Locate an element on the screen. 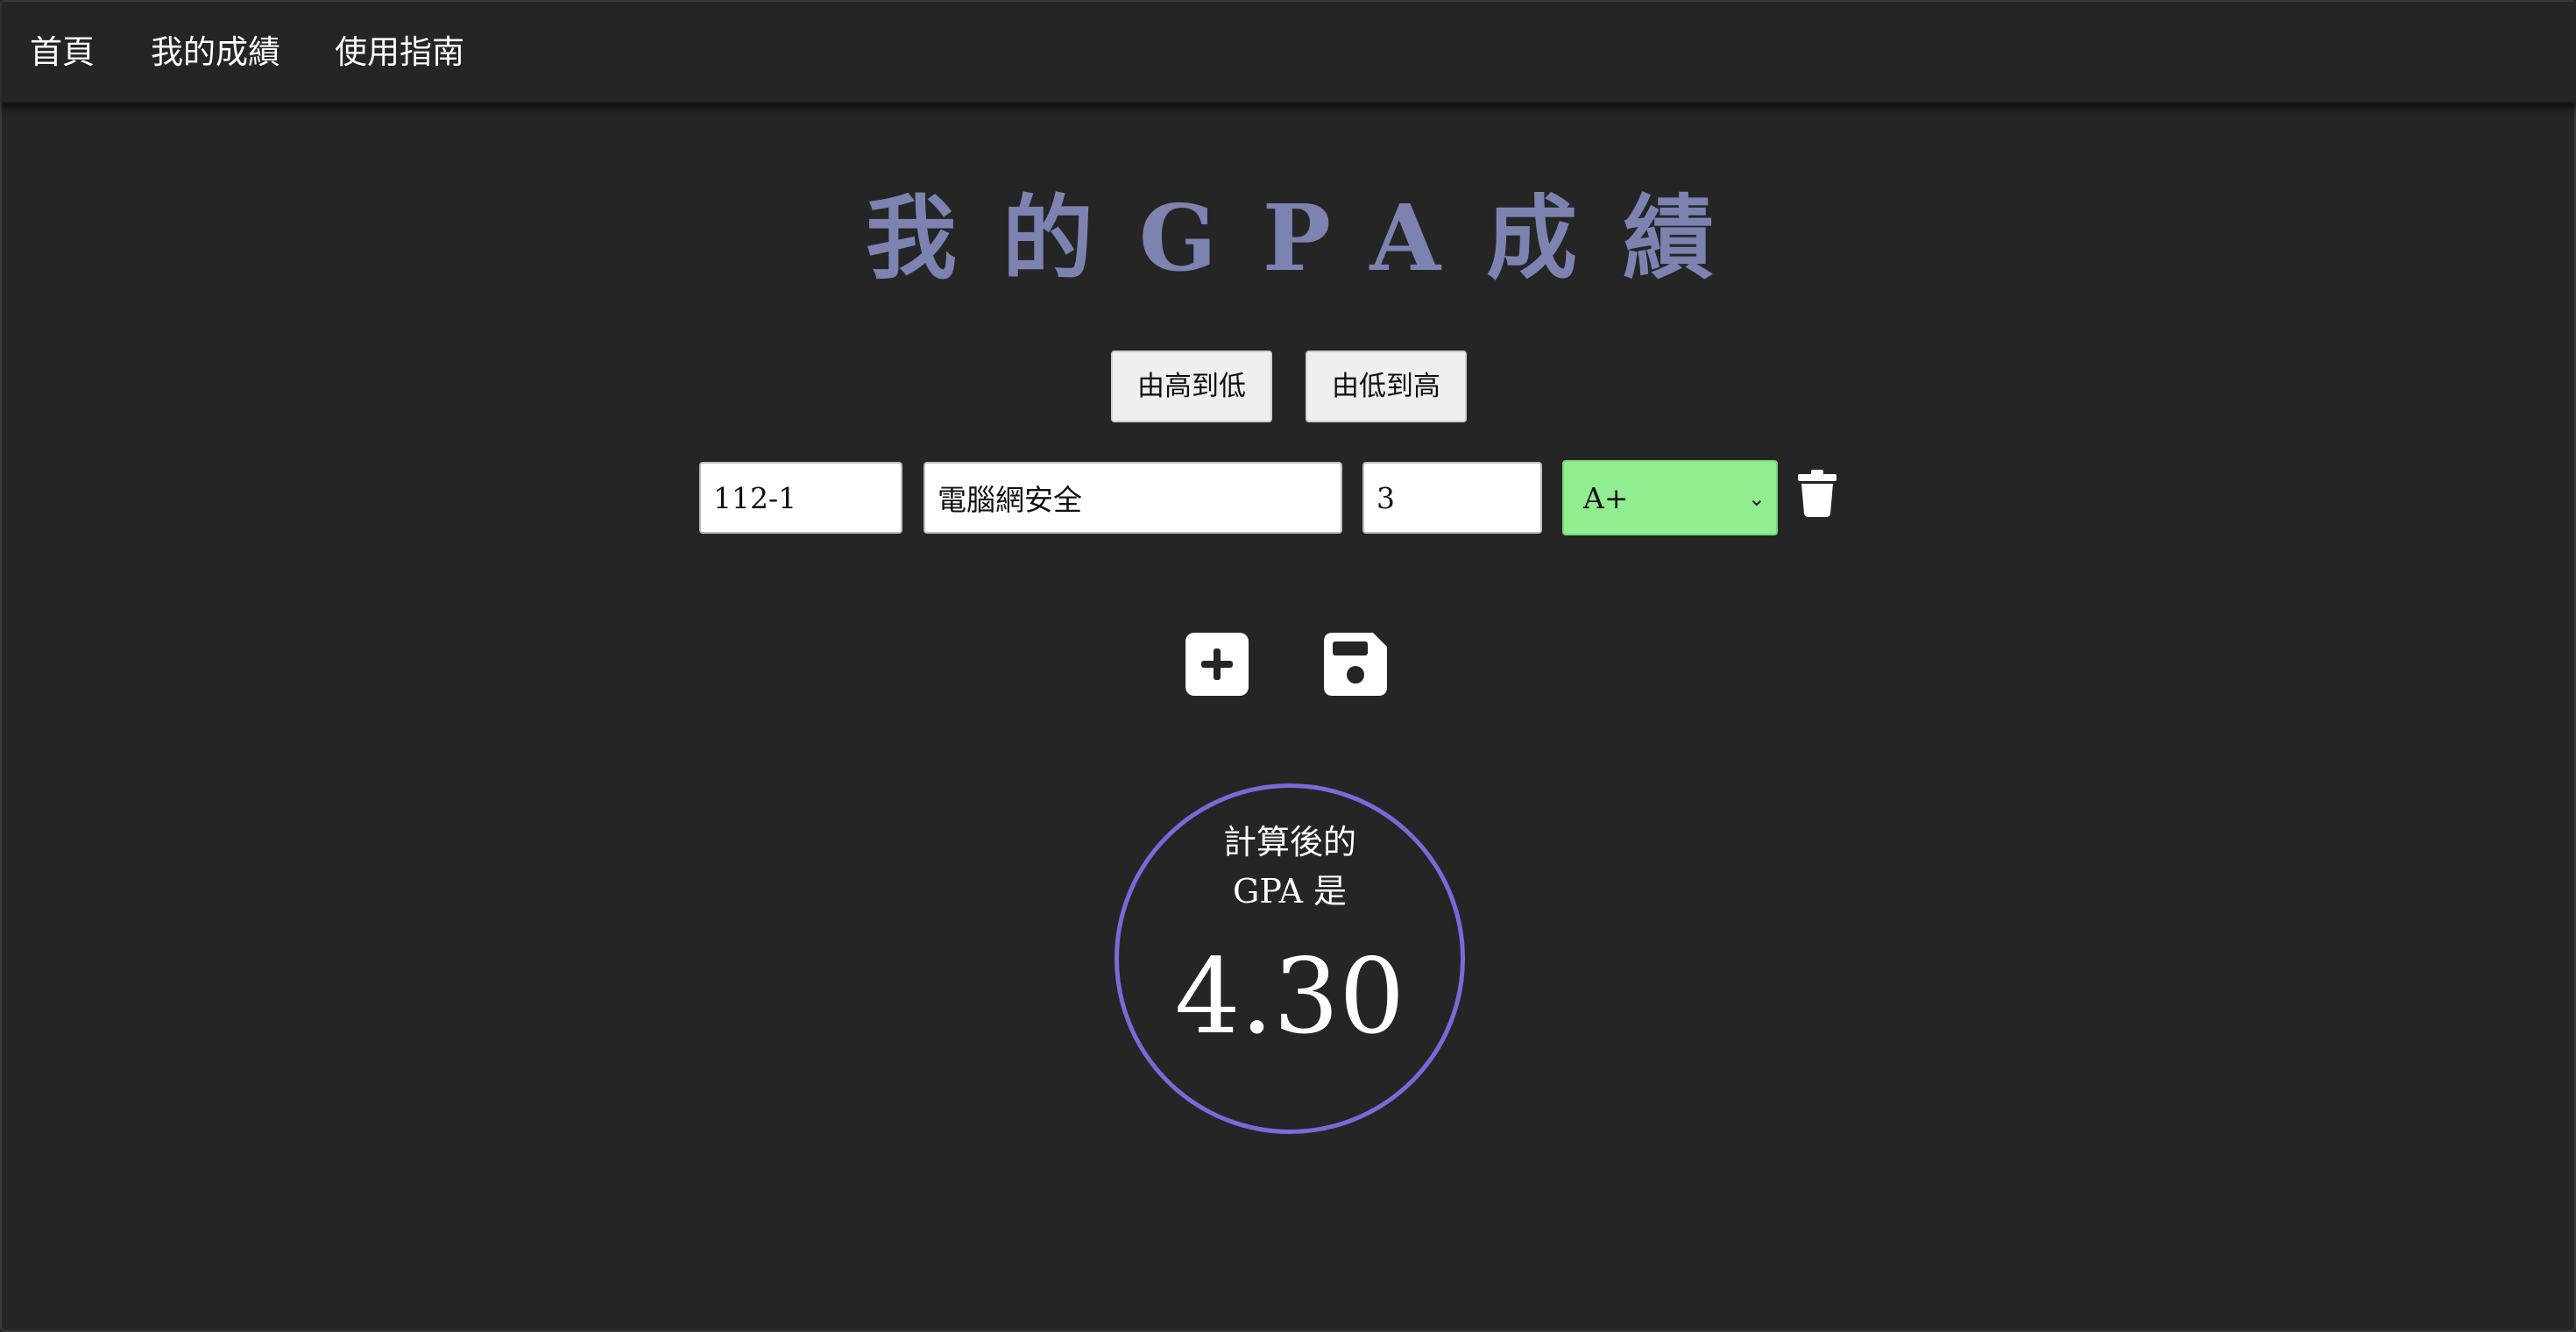  grade-select-value: A+ is located at coordinates (1606, 498).